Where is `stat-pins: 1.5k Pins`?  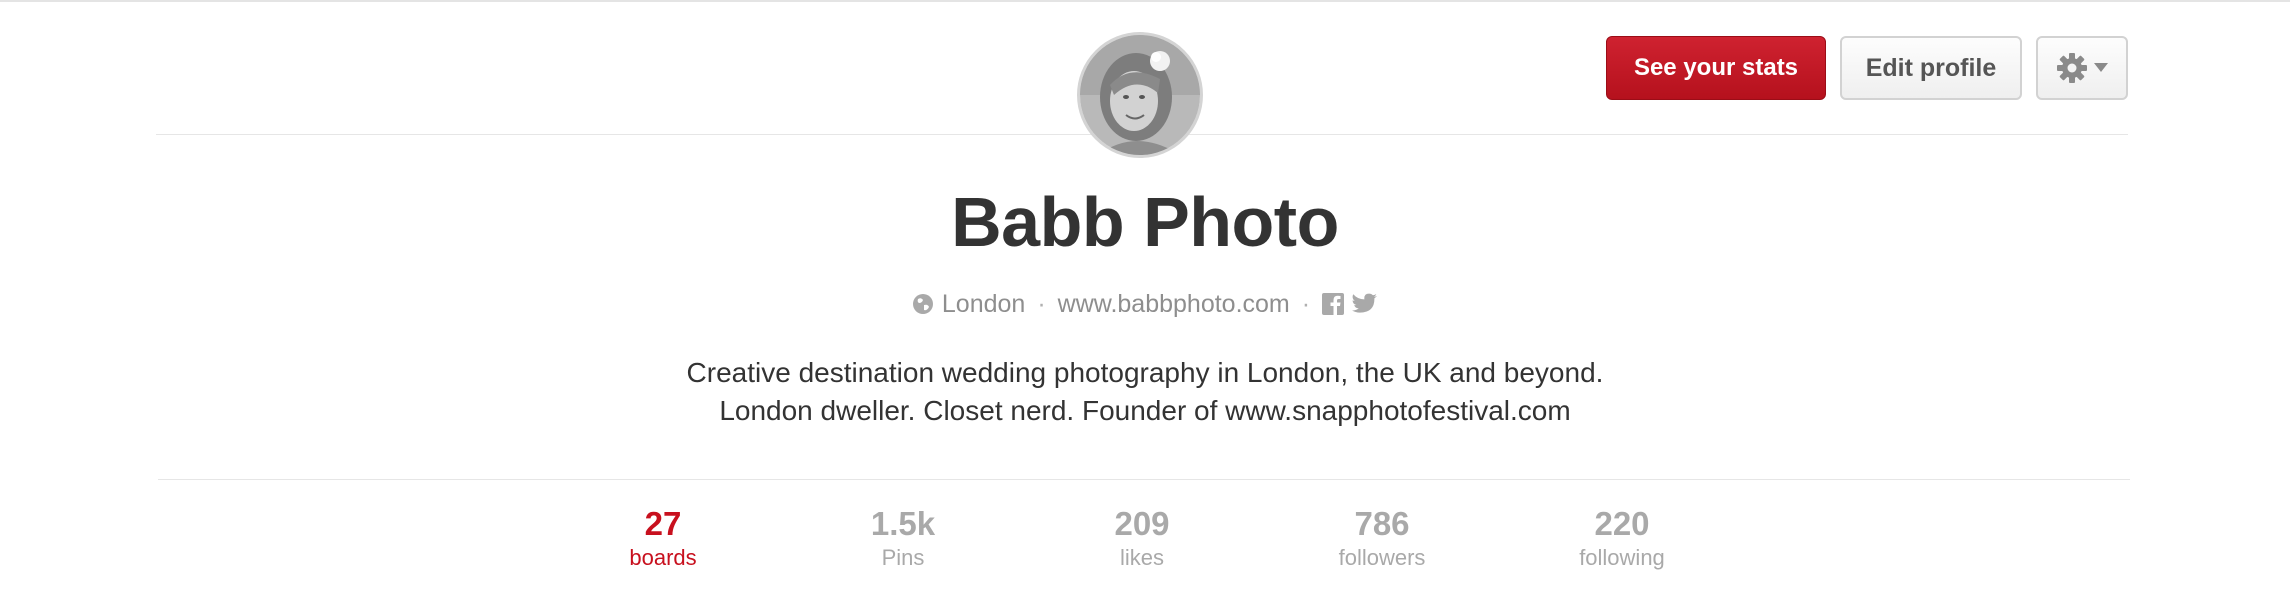 stat-pins: 1.5k Pins is located at coordinates (903, 538).